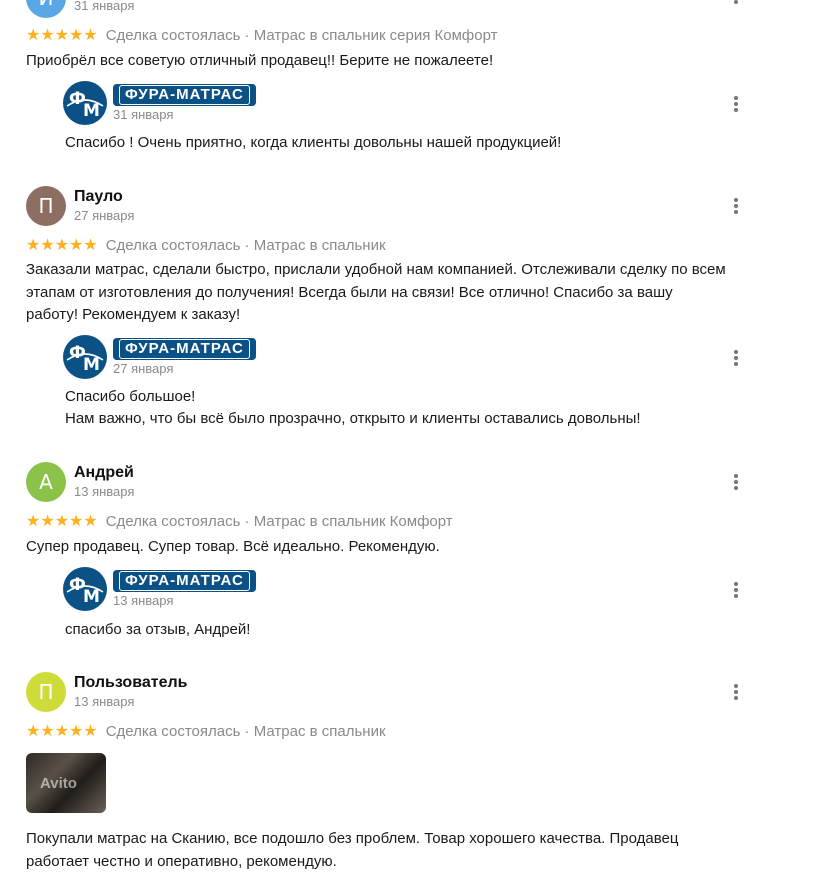  Describe the element at coordinates (46, 9) in the screenshot. I see `avatar: И` at that location.